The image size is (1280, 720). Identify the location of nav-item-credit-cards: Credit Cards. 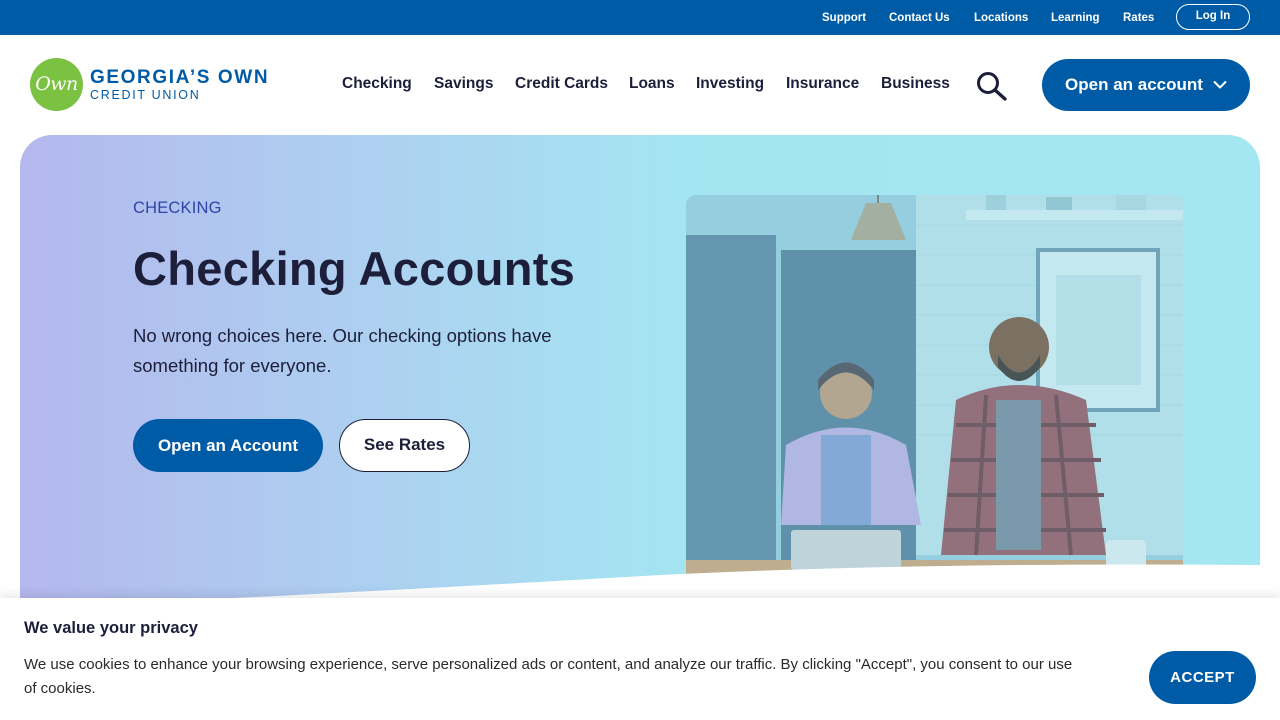
(561, 84).